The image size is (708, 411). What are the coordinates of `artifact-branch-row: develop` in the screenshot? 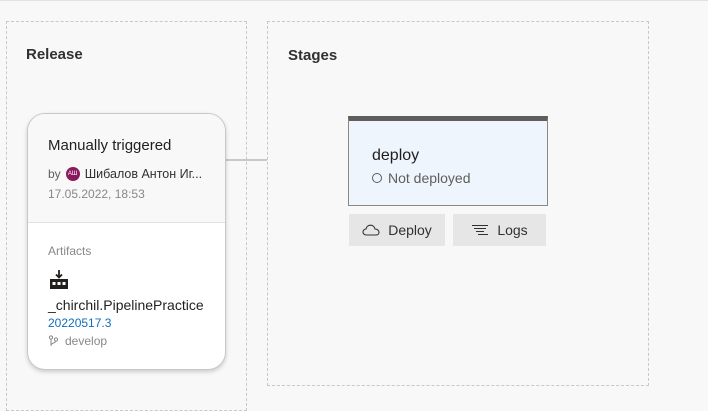 It's located at (77, 341).